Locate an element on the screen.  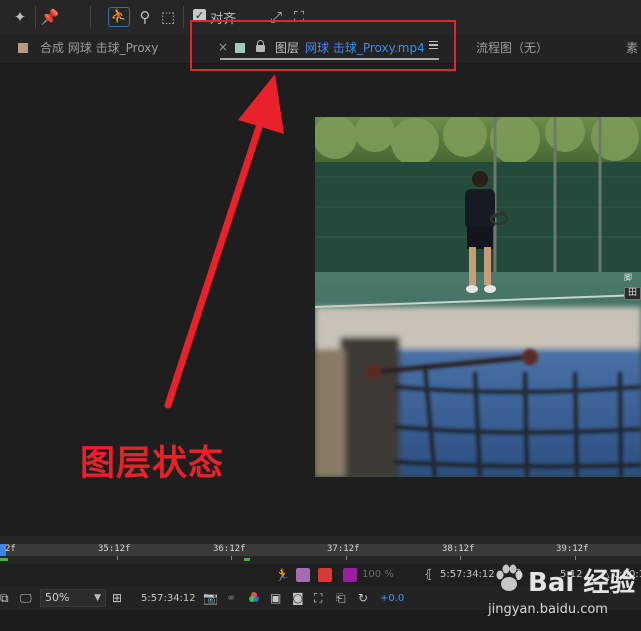
tick-label: 38:12f is located at coordinates (458, 549).